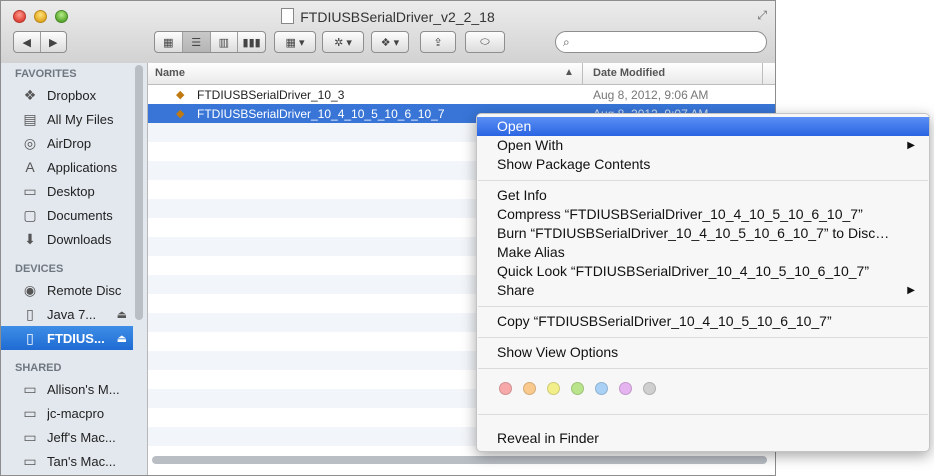 The height and width of the screenshot is (476, 934). Describe the element at coordinates (30, 190) in the screenshot. I see `desktop-icon: ▭` at that location.